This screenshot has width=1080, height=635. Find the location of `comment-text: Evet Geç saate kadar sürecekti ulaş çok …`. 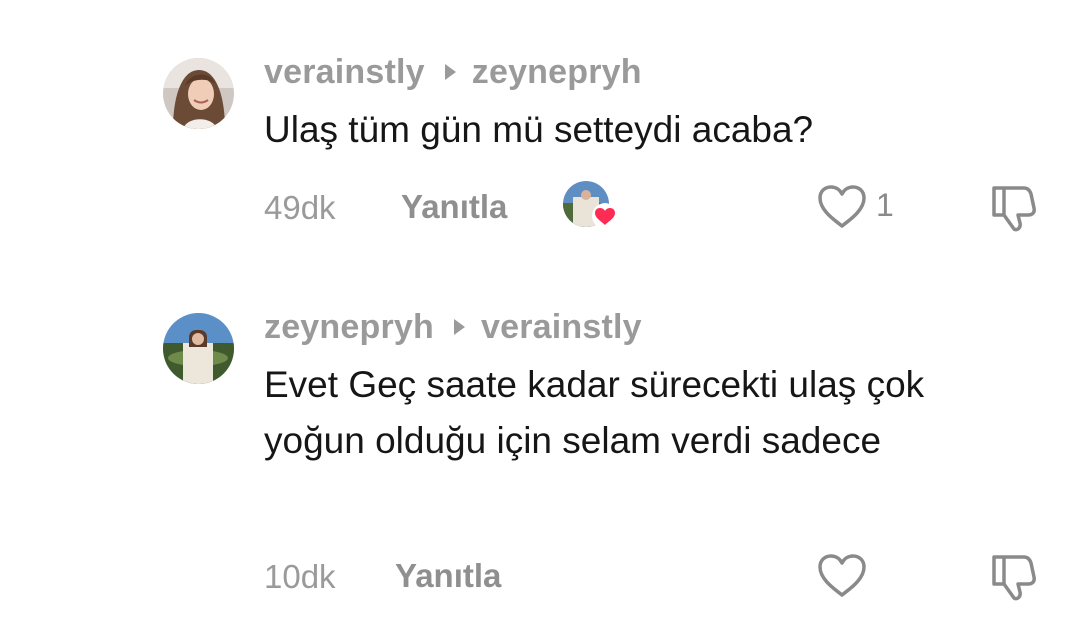

comment-text: Evet Geç saate kadar sürecekti ulaş çok … is located at coordinates (594, 412).